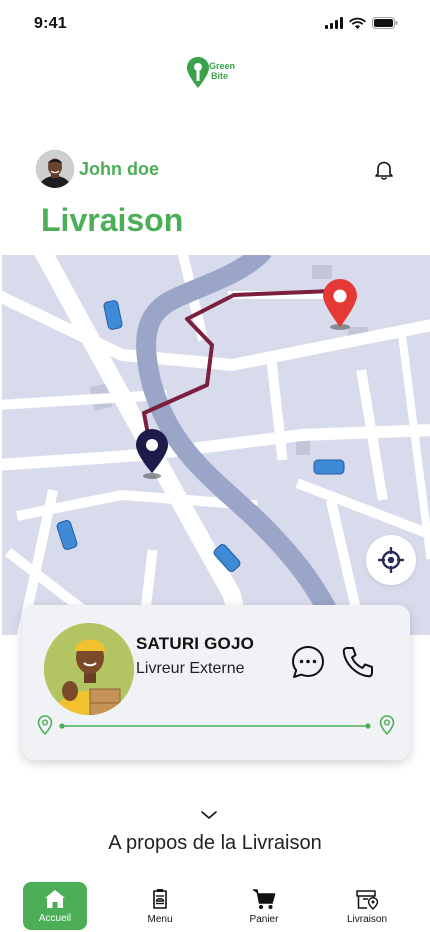 The height and width of the screenshot is (932, 430). Describe the element at coordinates (198, 72) in the screenshot. I see `logo-pin-icon` at that location.